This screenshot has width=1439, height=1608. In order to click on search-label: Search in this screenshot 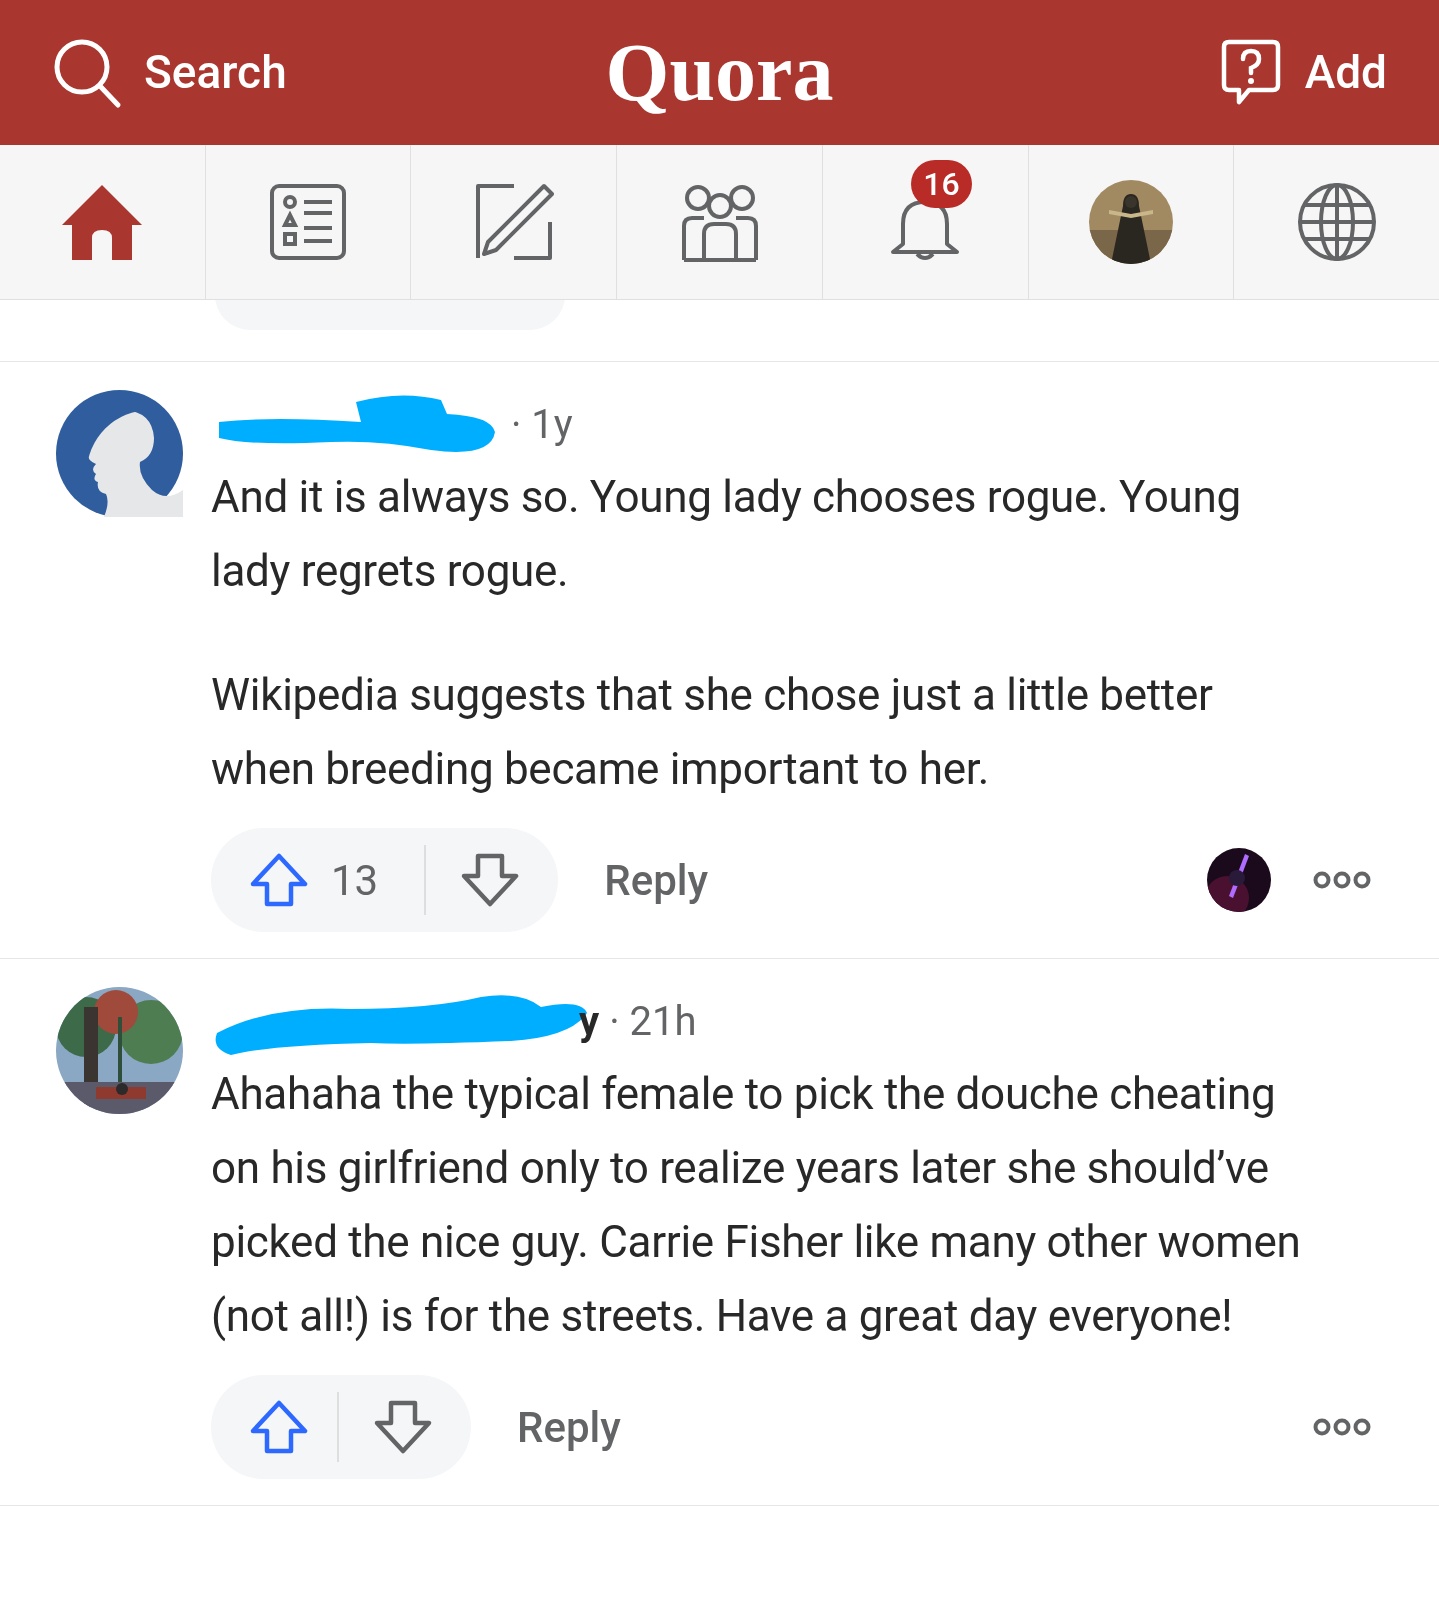, I will do `click(215, 72)`.